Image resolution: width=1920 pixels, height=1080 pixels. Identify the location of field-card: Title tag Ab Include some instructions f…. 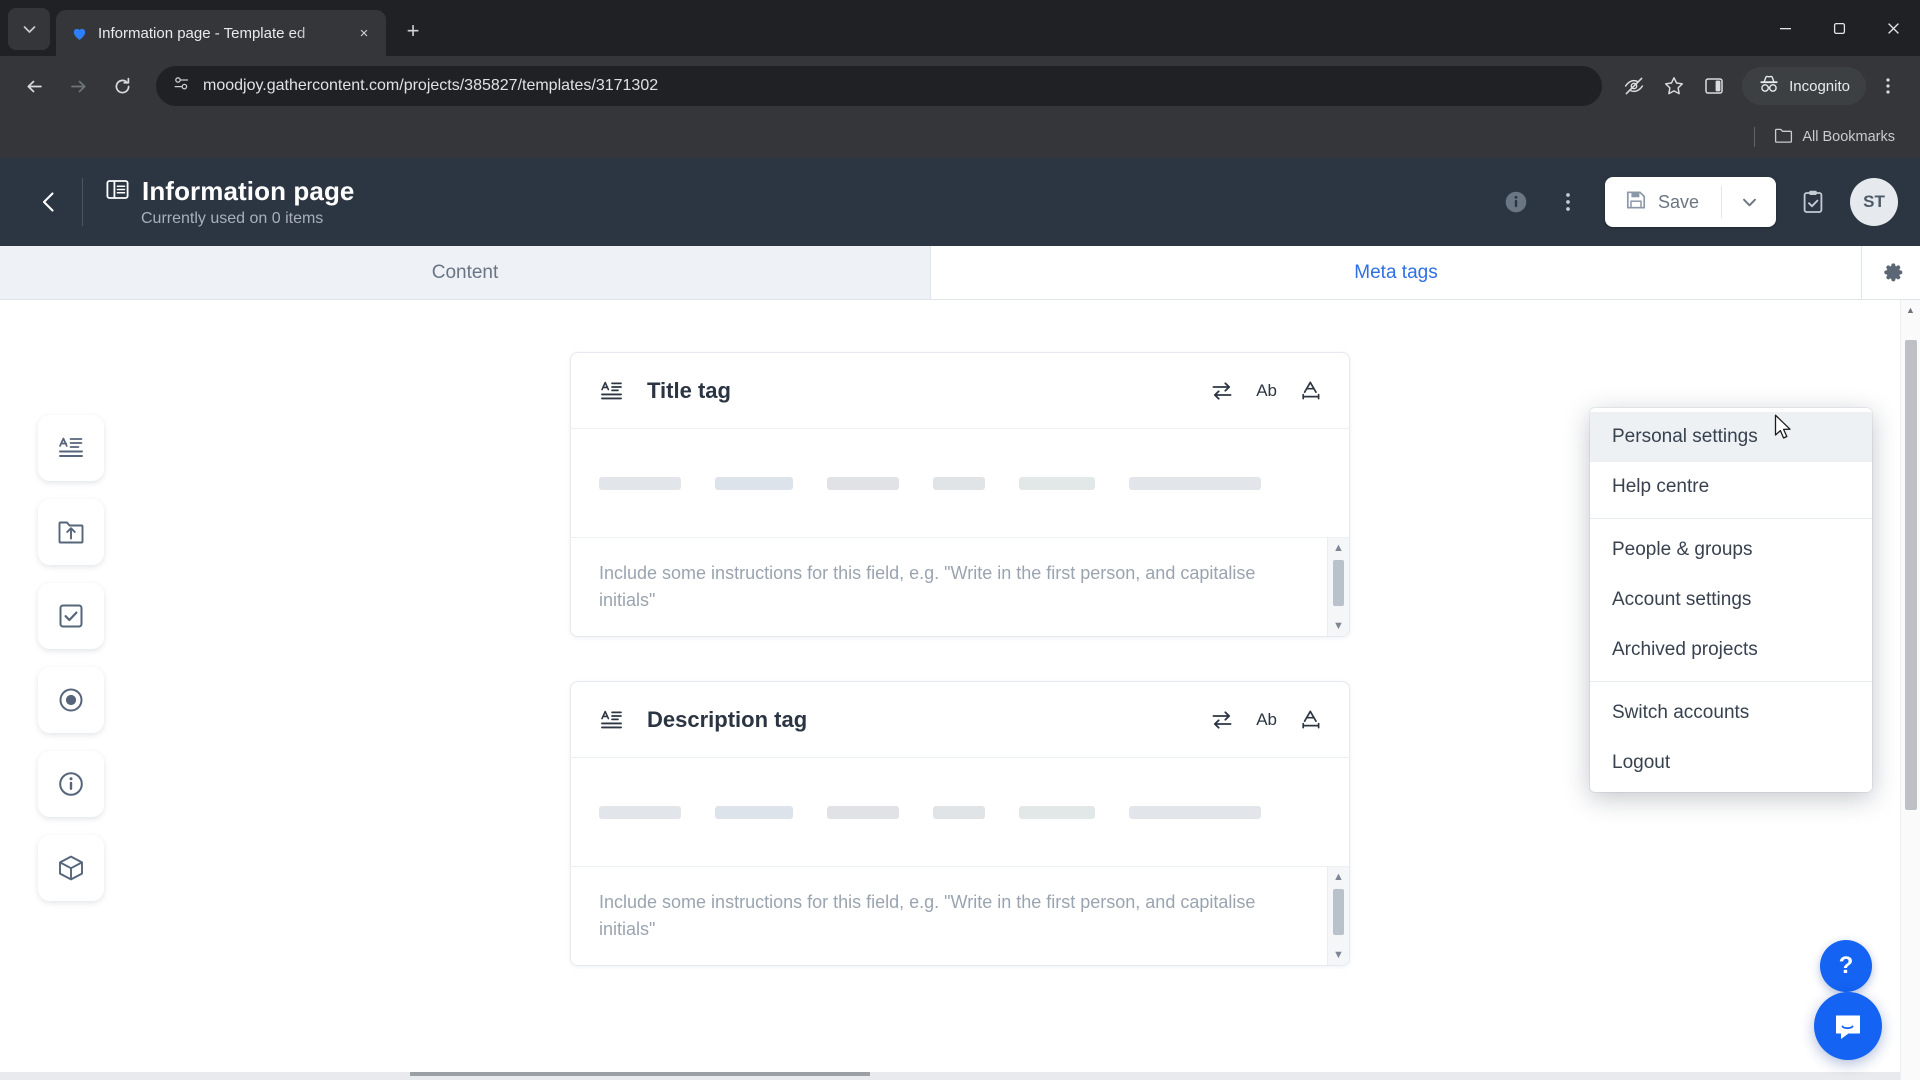
(960, 494).